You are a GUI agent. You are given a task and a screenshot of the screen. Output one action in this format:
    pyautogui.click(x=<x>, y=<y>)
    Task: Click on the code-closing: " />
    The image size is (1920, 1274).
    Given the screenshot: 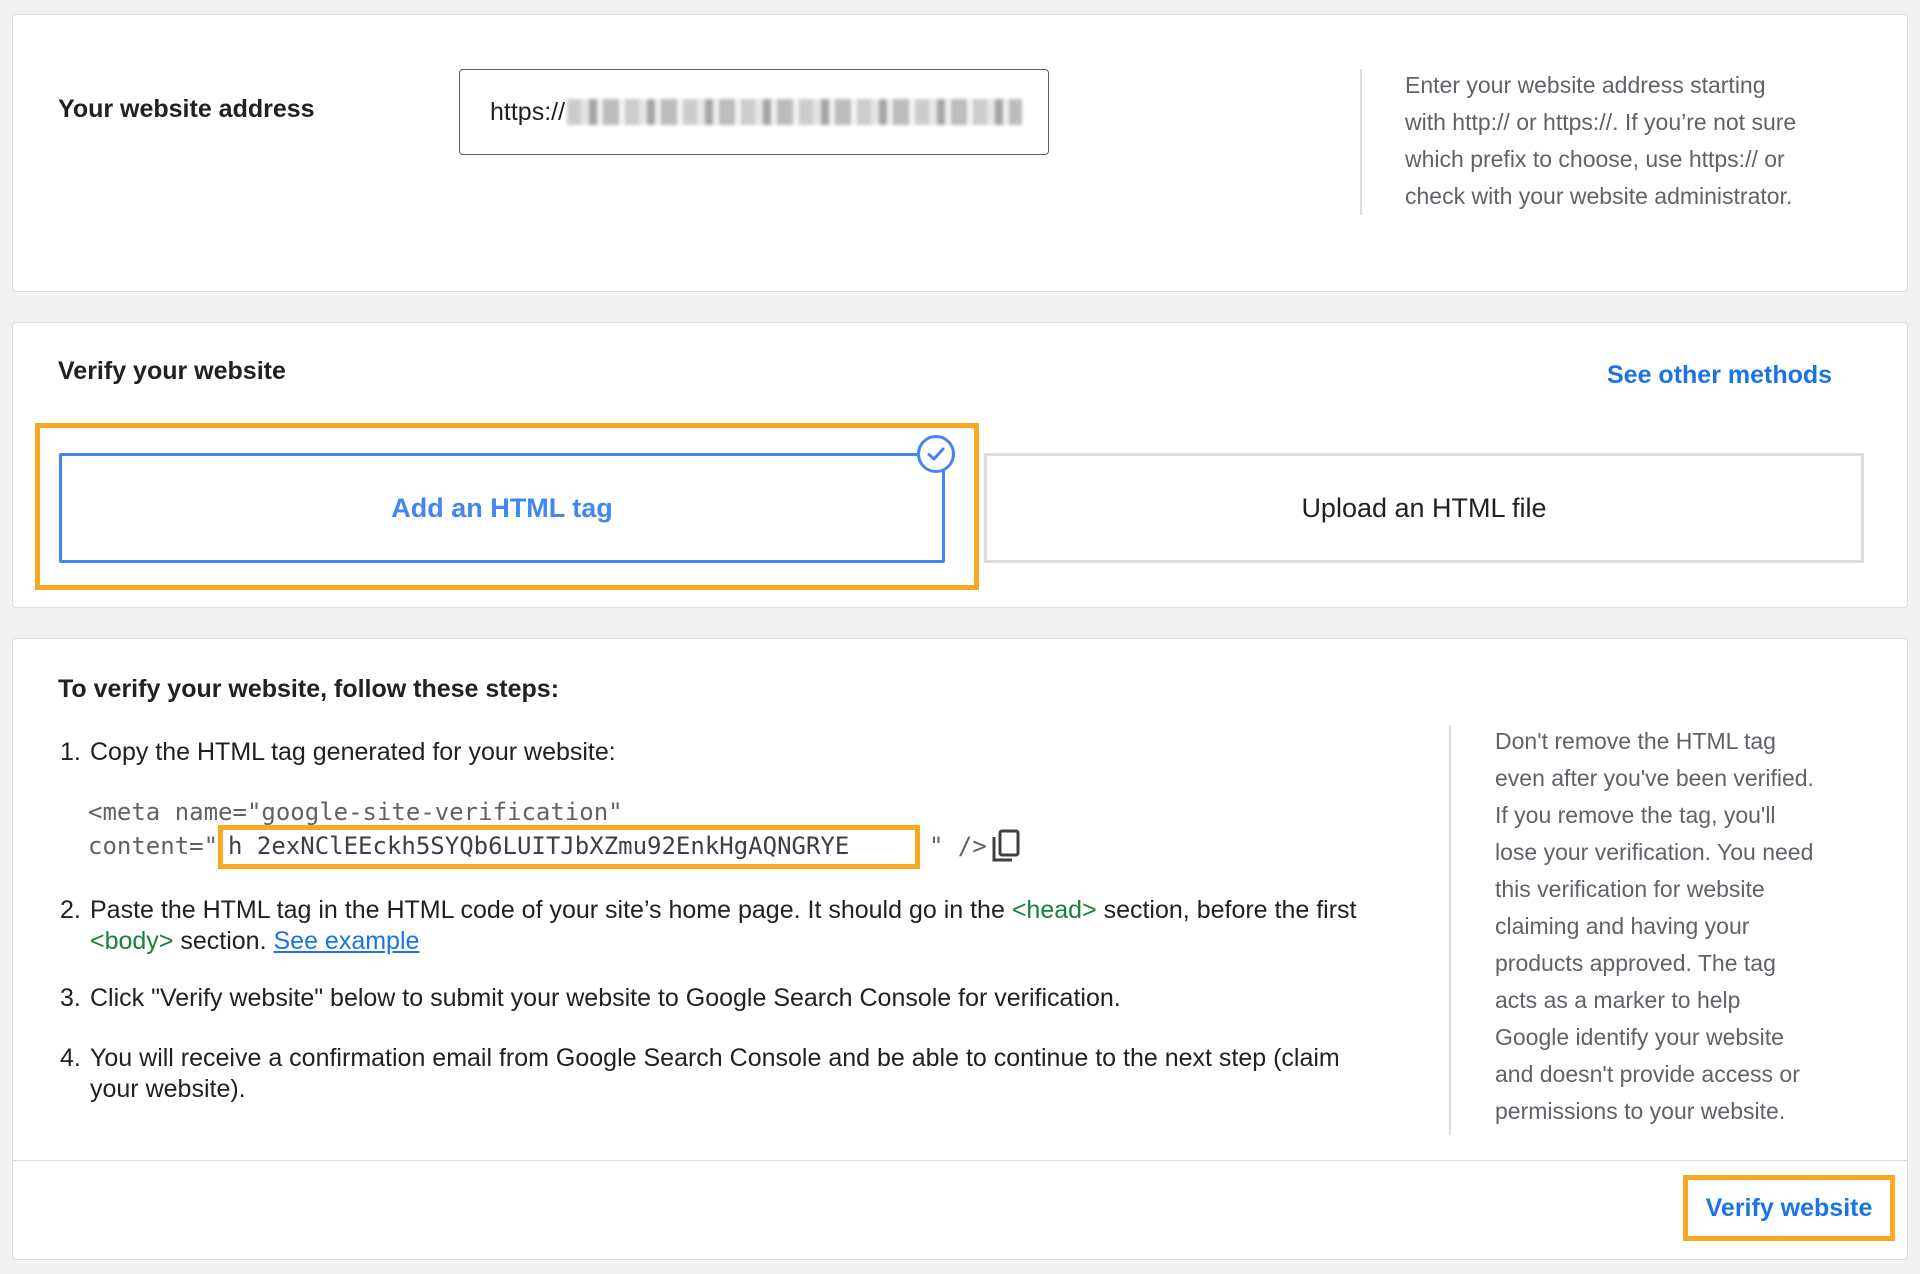 What is the action you would take?
    pyautogui.click(x=958, y=846)
    